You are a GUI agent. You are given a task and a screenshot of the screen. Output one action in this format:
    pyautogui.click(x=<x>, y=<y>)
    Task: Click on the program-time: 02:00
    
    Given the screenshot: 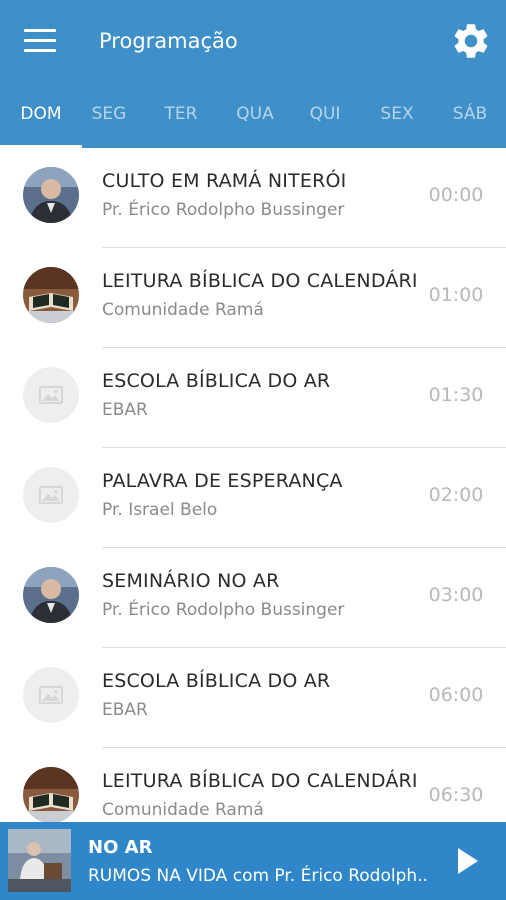 What is the action you would take?
    pyautogui.click(x=456, y=495)
    